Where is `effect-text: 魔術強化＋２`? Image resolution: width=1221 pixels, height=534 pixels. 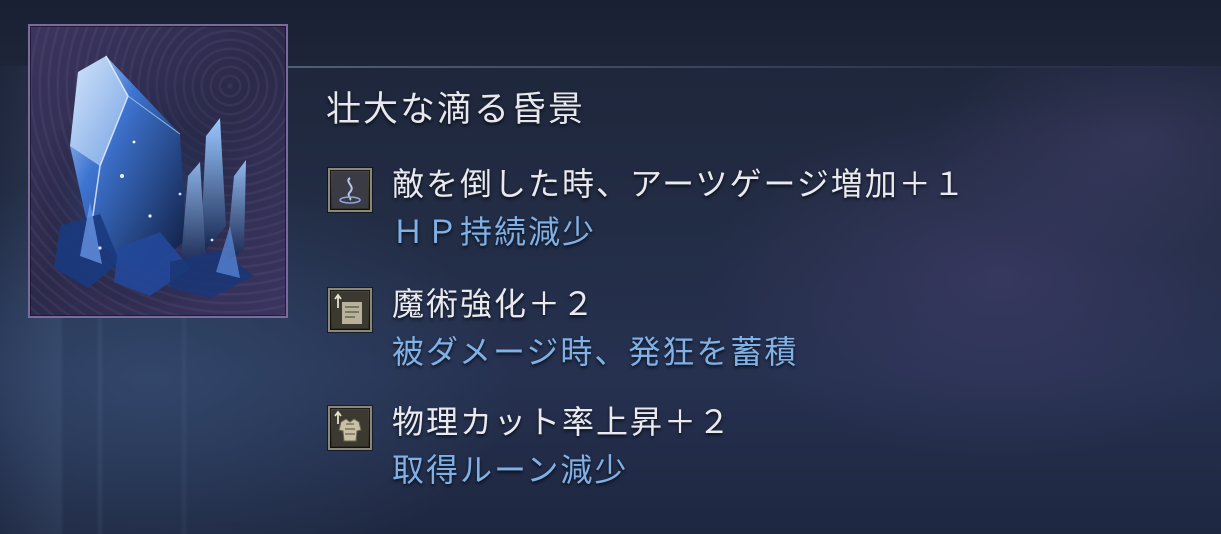 effect-text: 魔術強化＋２ is located at coordinates (494, 304).